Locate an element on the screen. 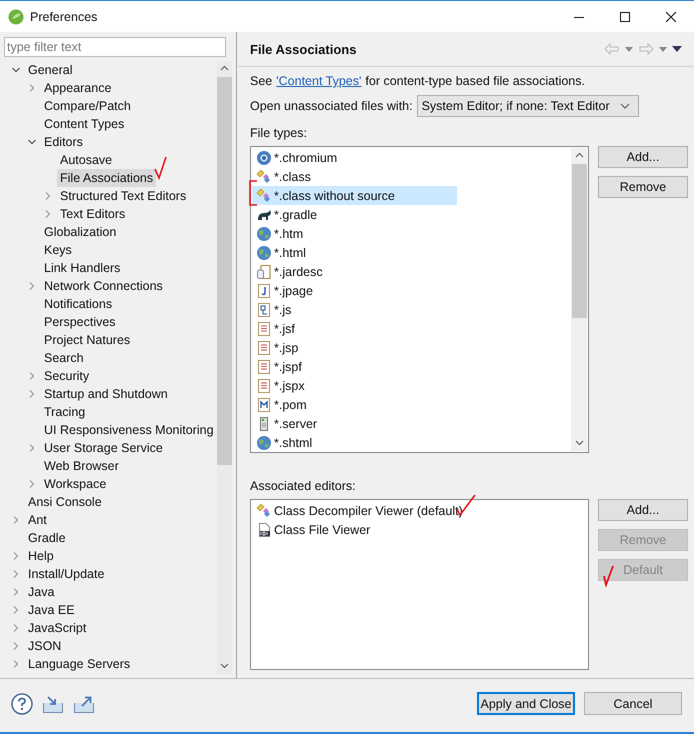 Image resolution: width=694 pixels, height=734 pixels. tree-item: Language Servers is located at coordinates (79, 664).